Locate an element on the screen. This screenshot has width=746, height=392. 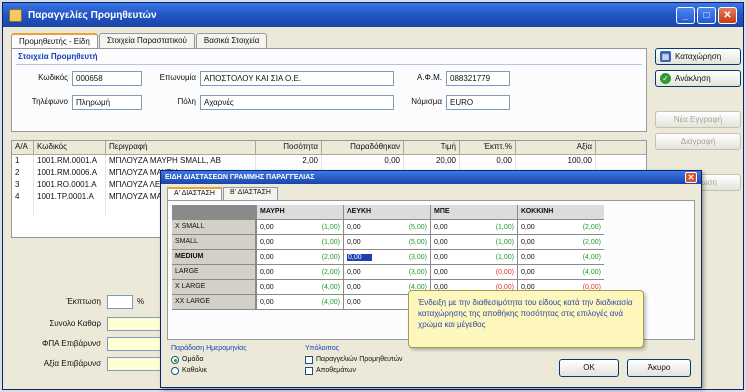
minimize-button: _ is located at coordinates (685, 15).